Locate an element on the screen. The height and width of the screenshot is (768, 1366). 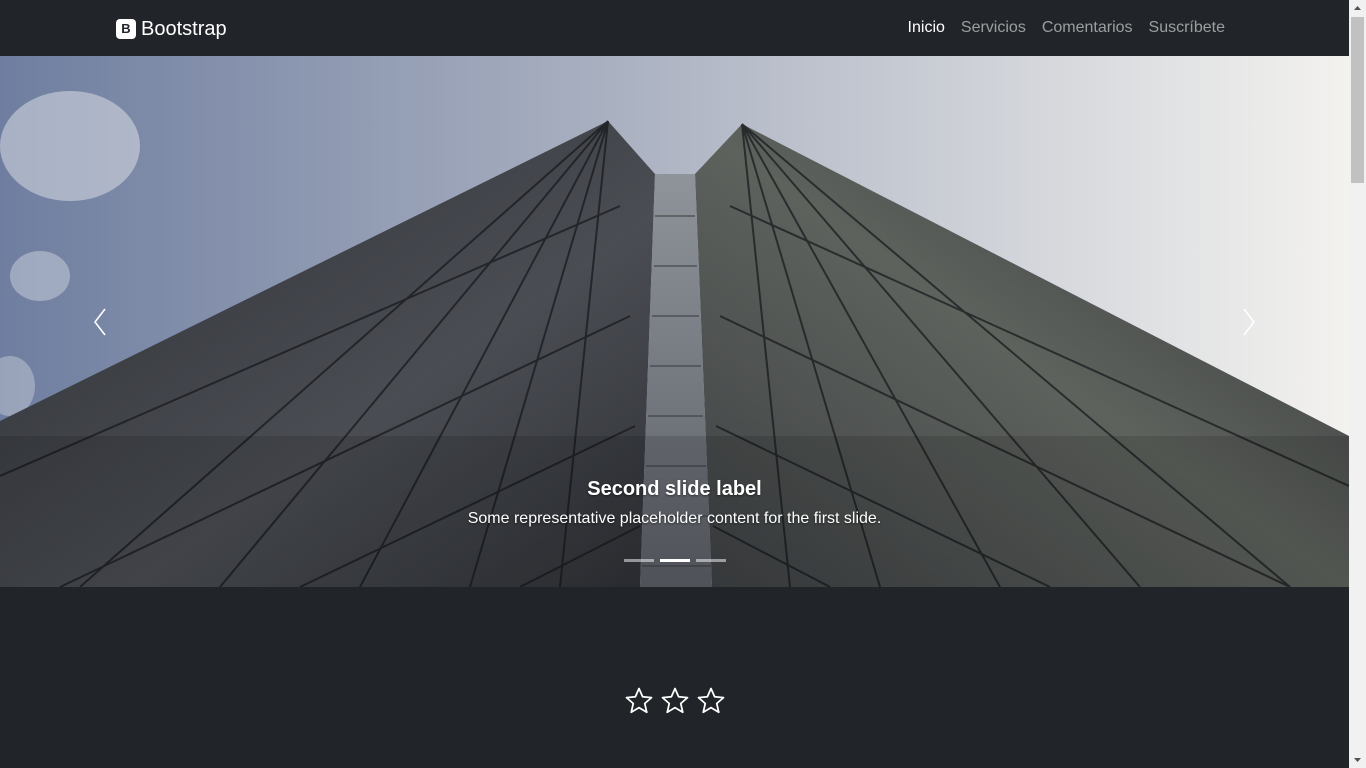
chevron-left-icon is located at coordinates (99, 321).